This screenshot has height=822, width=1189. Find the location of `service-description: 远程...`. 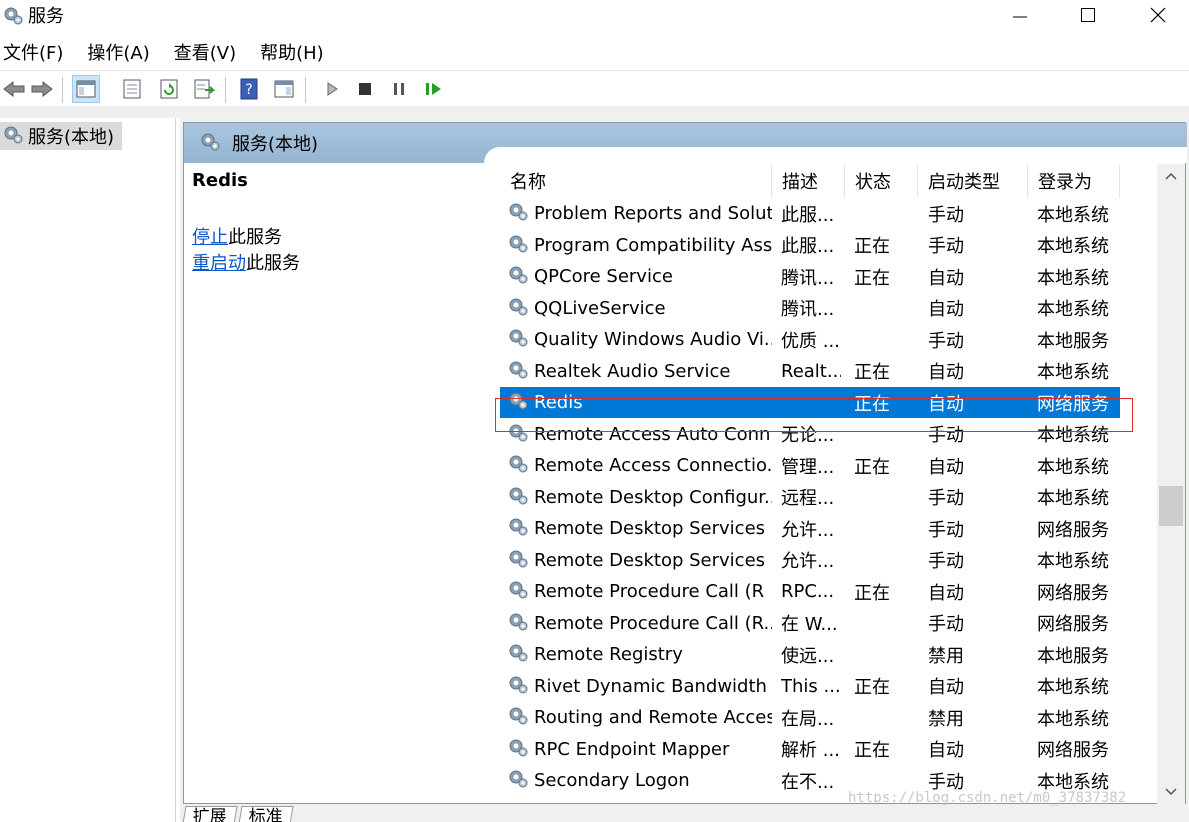

service-description: 远程... is located at coordinates (808, 498).